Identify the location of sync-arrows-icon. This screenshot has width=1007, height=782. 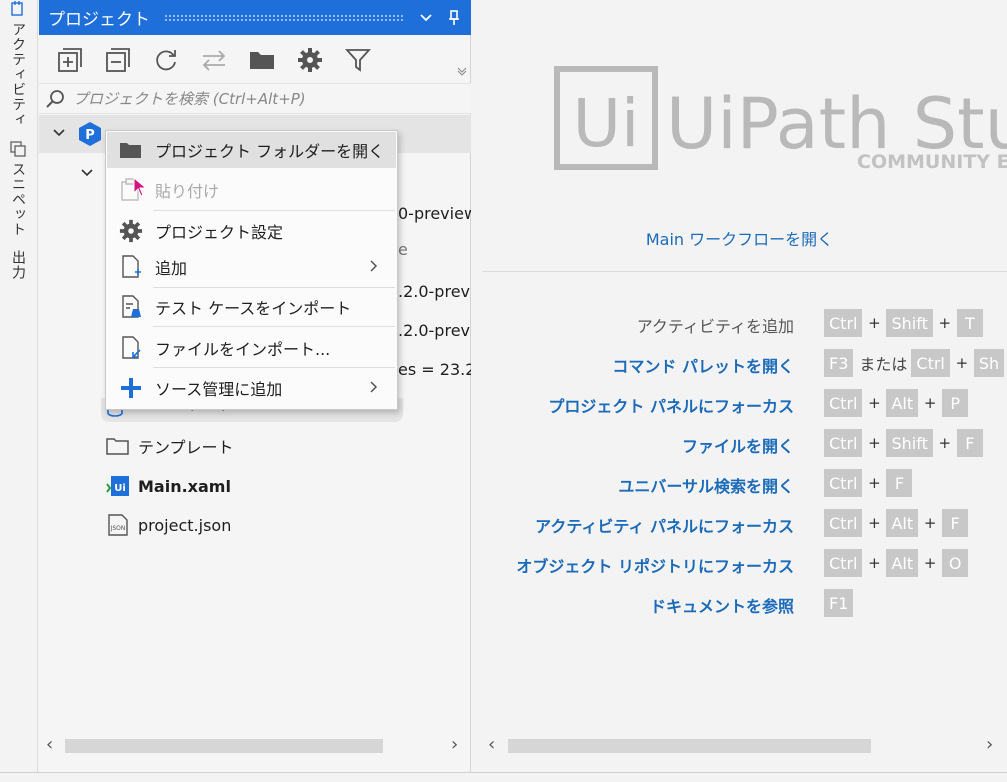
(214, 60).